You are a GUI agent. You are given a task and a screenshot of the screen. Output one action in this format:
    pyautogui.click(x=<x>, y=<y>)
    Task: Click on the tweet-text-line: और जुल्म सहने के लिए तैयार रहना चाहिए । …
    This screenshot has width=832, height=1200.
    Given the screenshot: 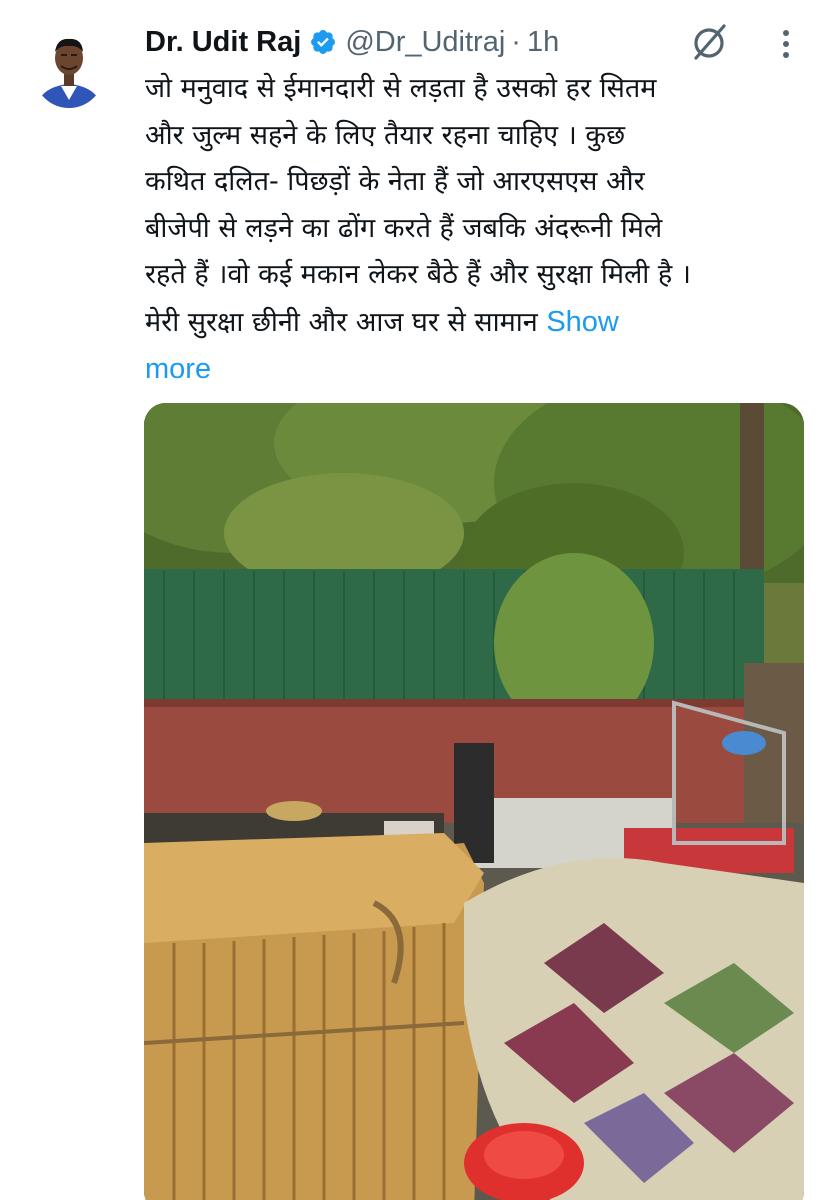 What is the action you would take?
    pyautogui.click(x=385, y=135)
    